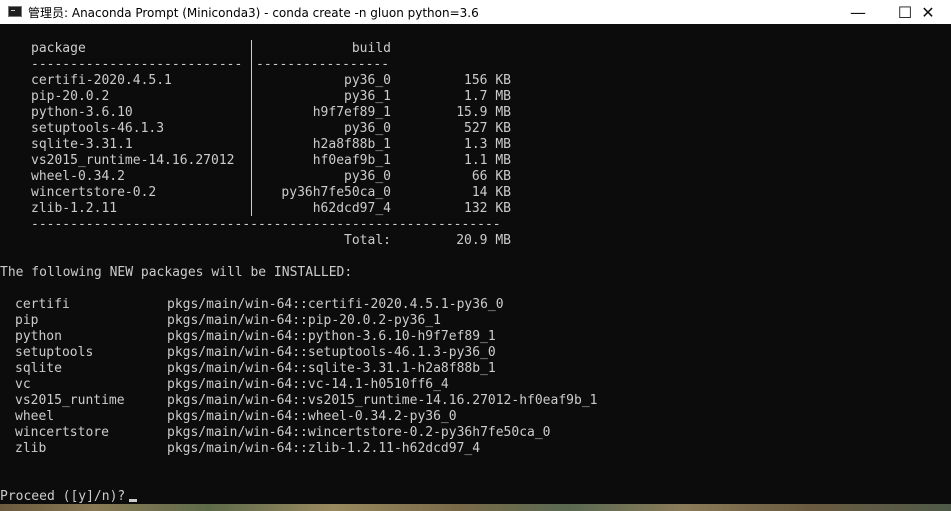 This screenshot has width=951, height=511. Describe the element at coordinates (195, 49) in the screenshot. I see `table-header-row: package build` at that location.